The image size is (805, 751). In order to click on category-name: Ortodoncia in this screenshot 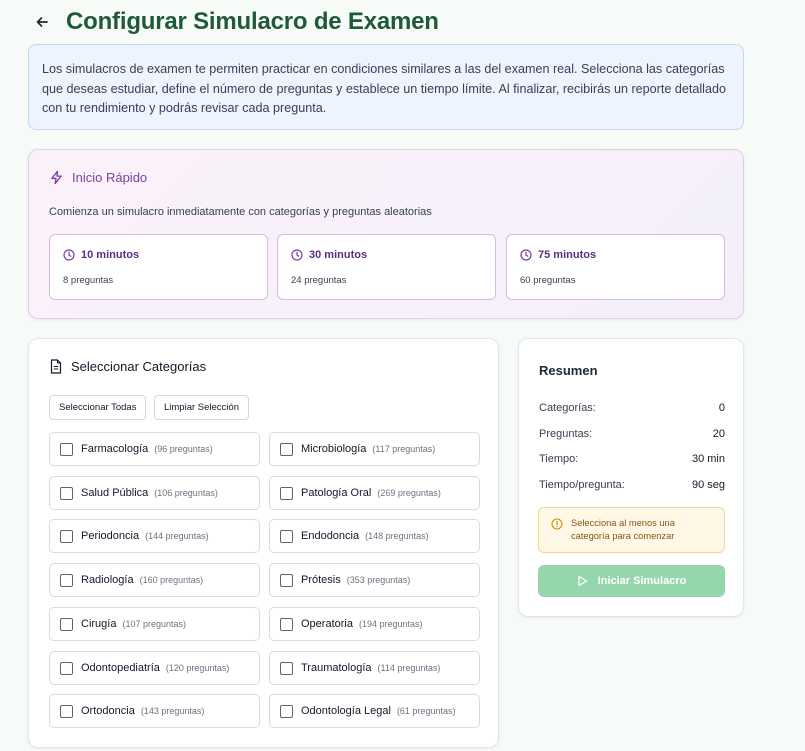, I will do `click(108, 711)`.